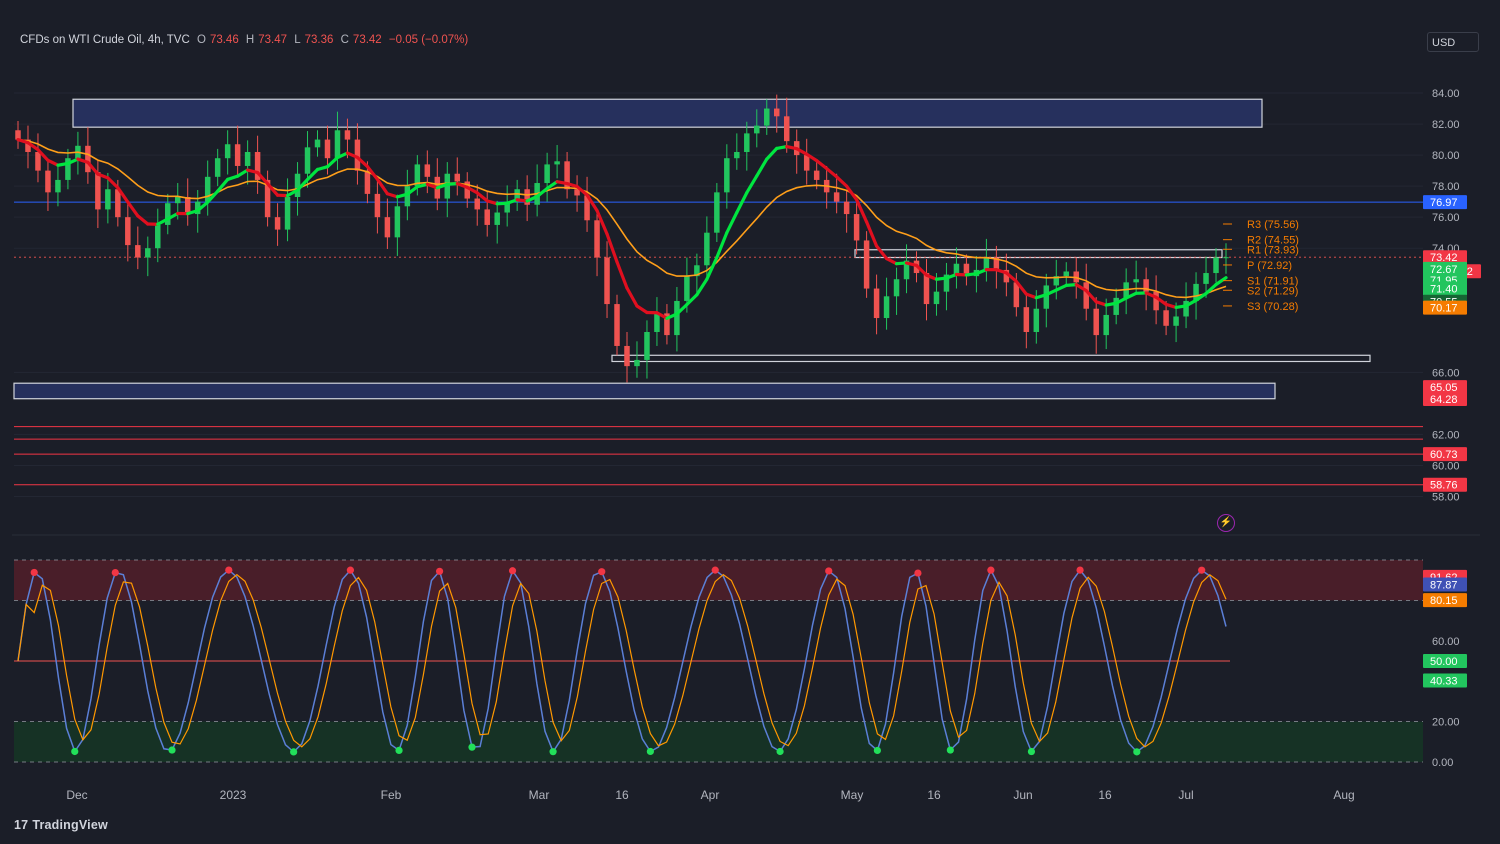 The height and width of the screenshot is (844, 1500). Describe the element at coordinates (1444, 601) in the screenshot. I see `stoch-tag-text: 80.15` at that location.